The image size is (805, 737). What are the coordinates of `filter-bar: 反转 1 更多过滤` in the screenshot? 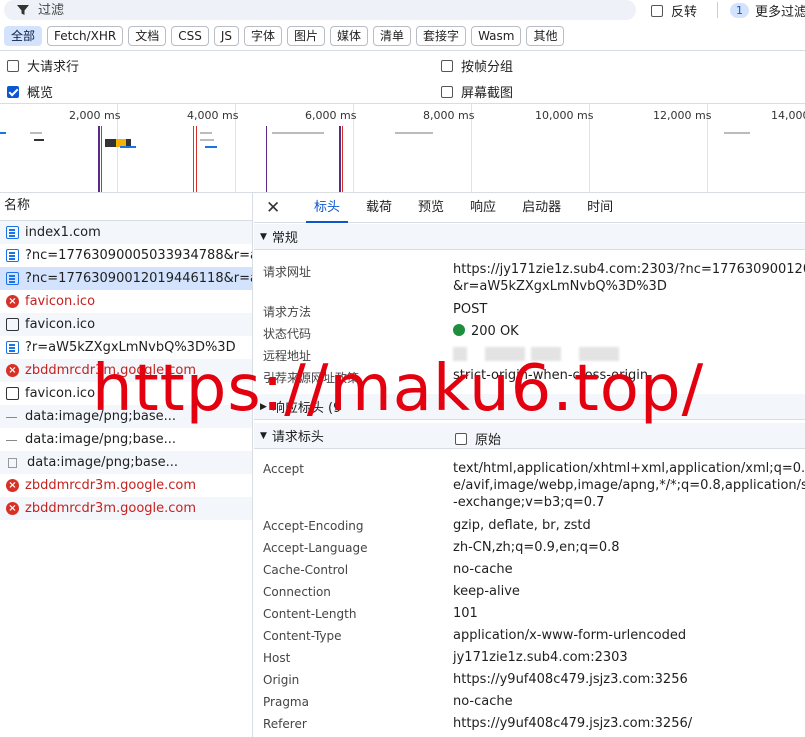 It's located at (402, 11).